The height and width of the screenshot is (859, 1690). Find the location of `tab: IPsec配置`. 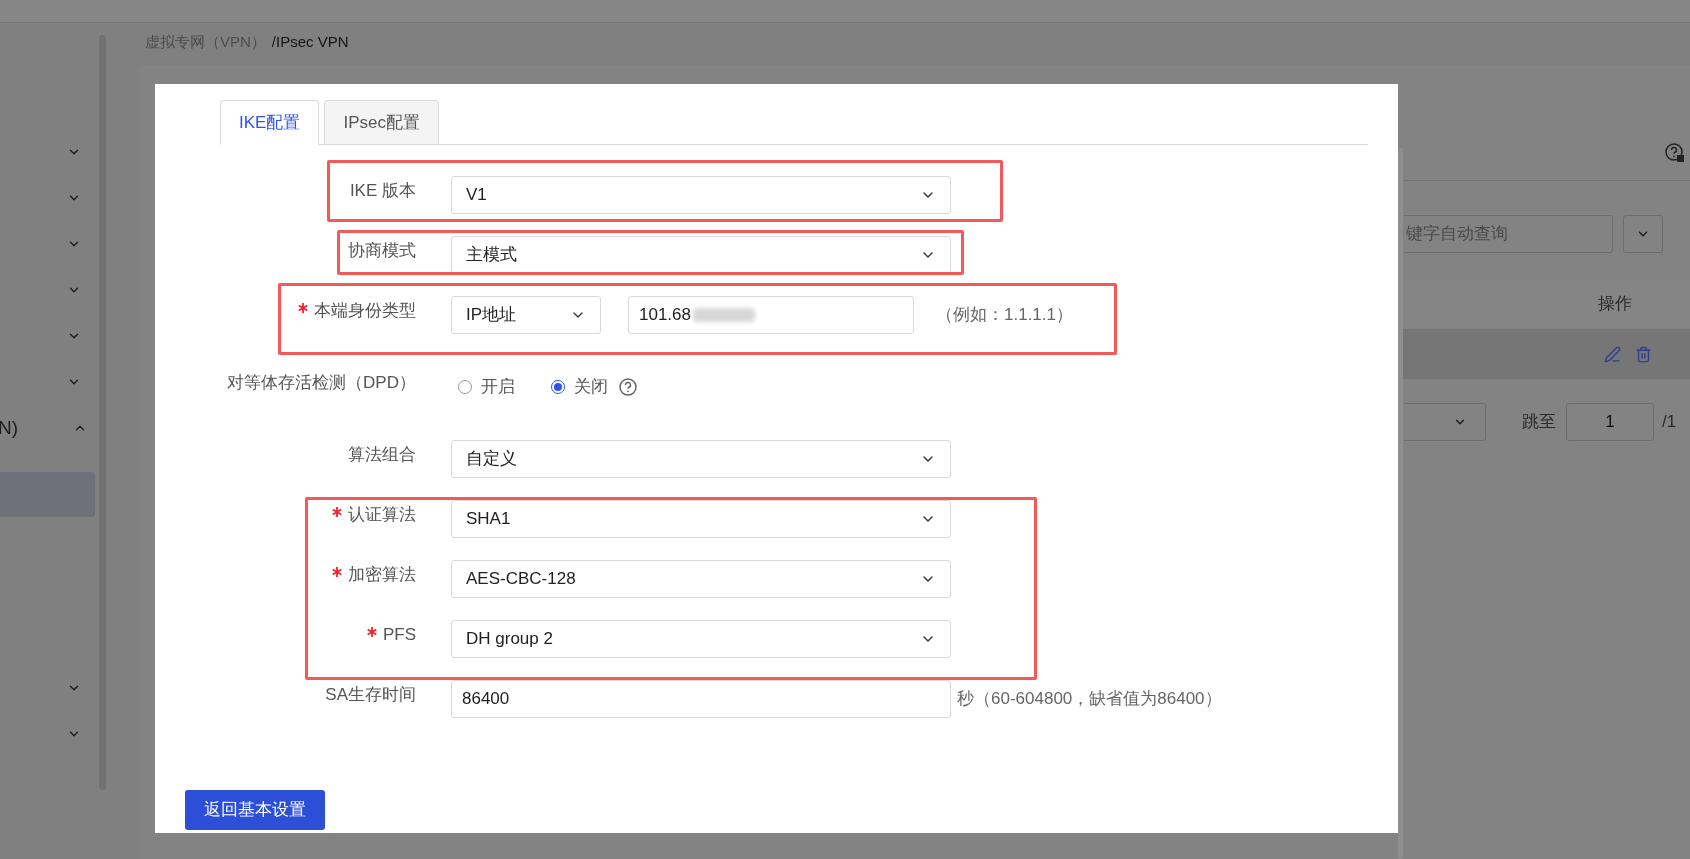

tab: IPsec配置 is located at coordinates (381, 122).